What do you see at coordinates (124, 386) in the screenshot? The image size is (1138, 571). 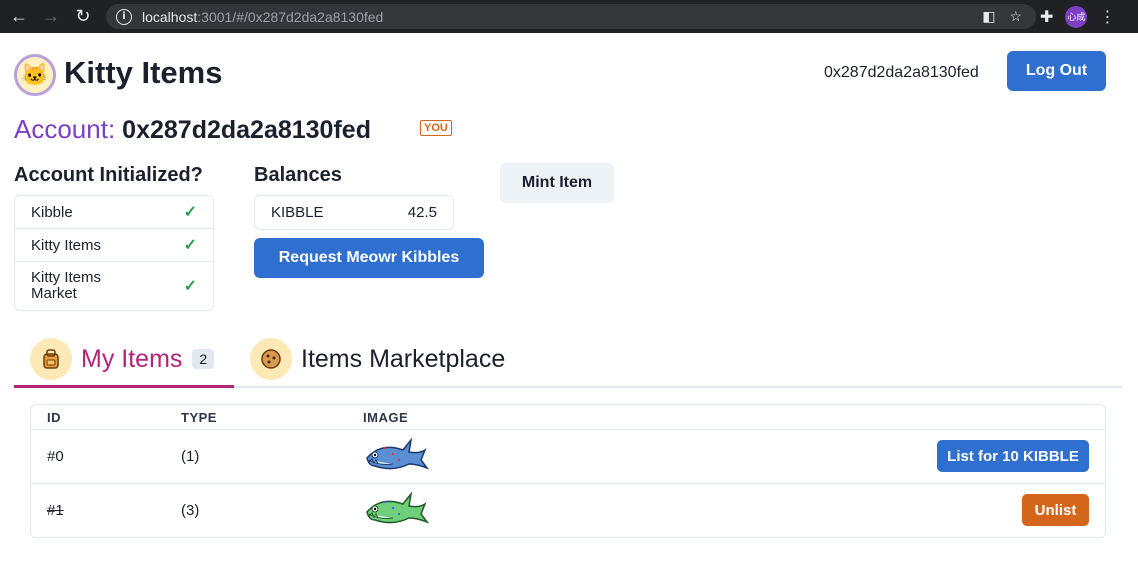 I see `active-tab-indicator` at bounding box center [124, 386].